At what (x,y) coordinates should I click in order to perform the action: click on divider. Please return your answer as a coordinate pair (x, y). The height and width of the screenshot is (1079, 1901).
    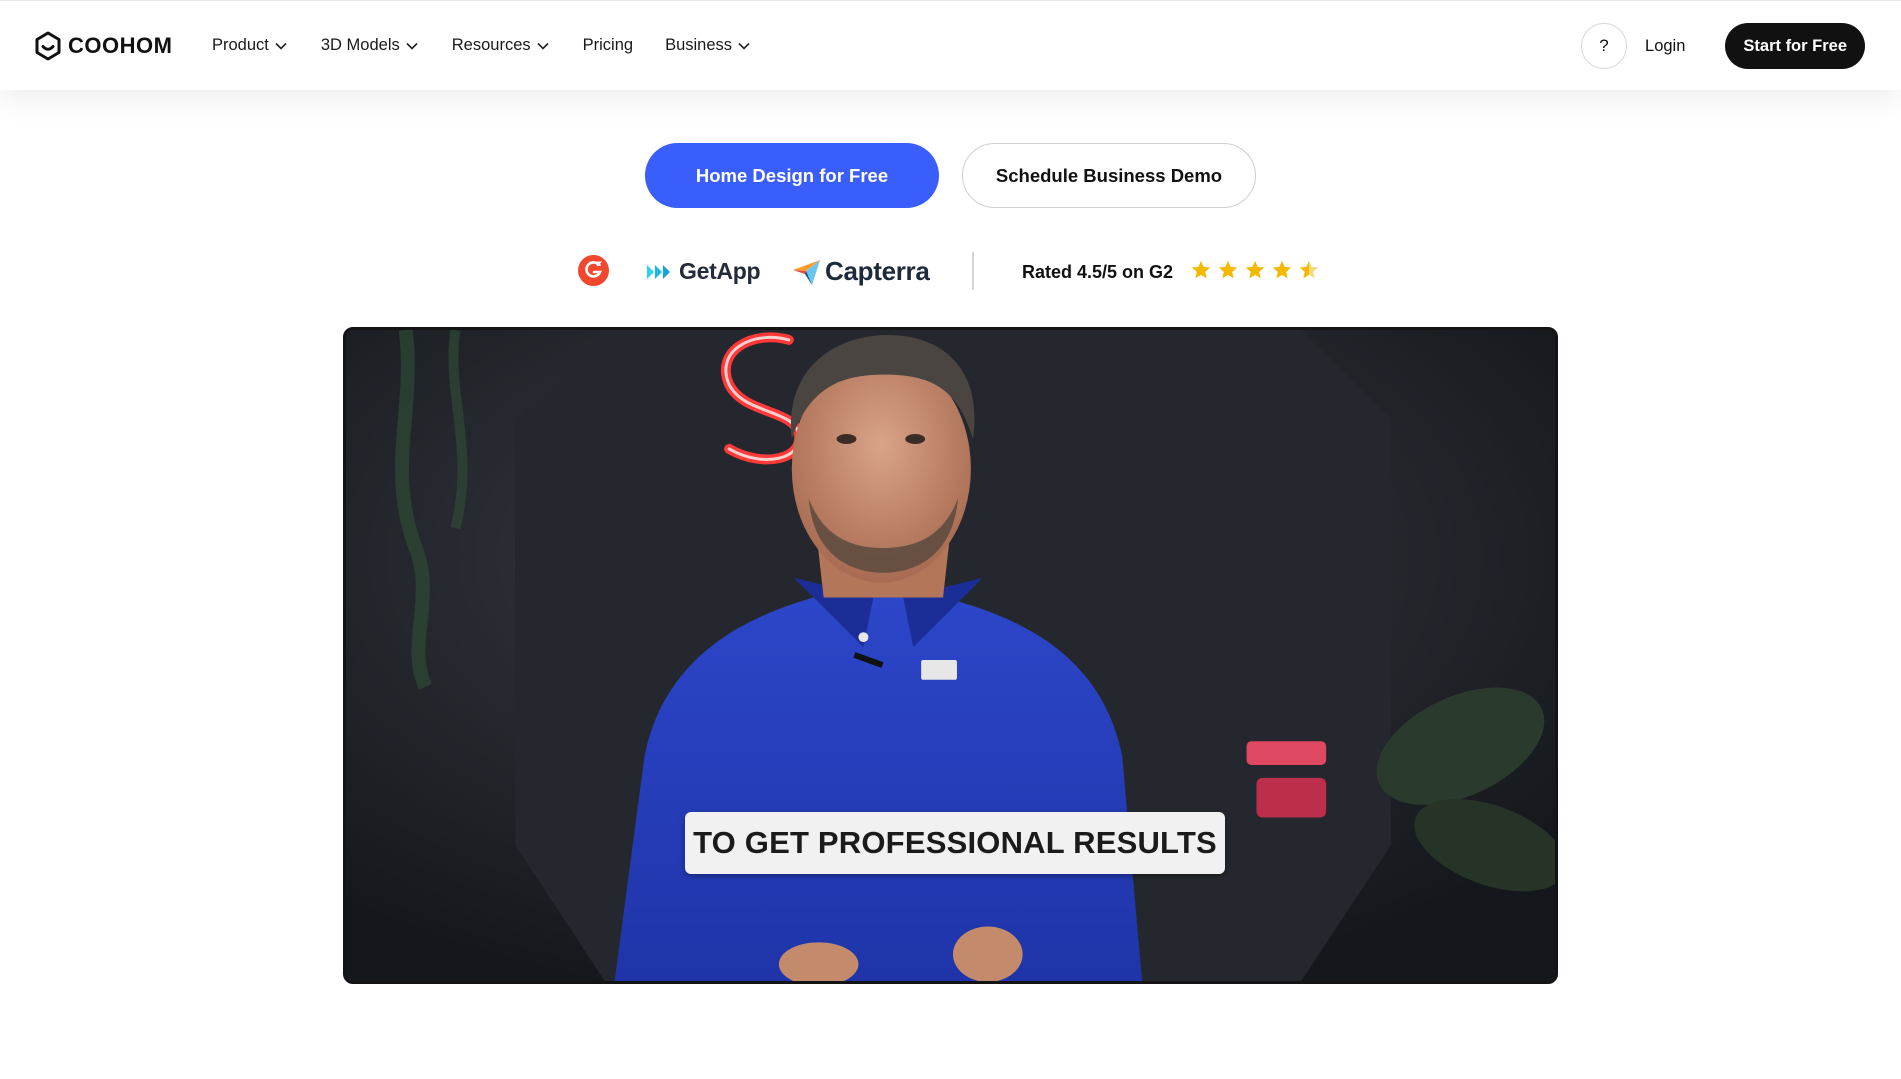
    Looking at the image, I should click on (973, 271).